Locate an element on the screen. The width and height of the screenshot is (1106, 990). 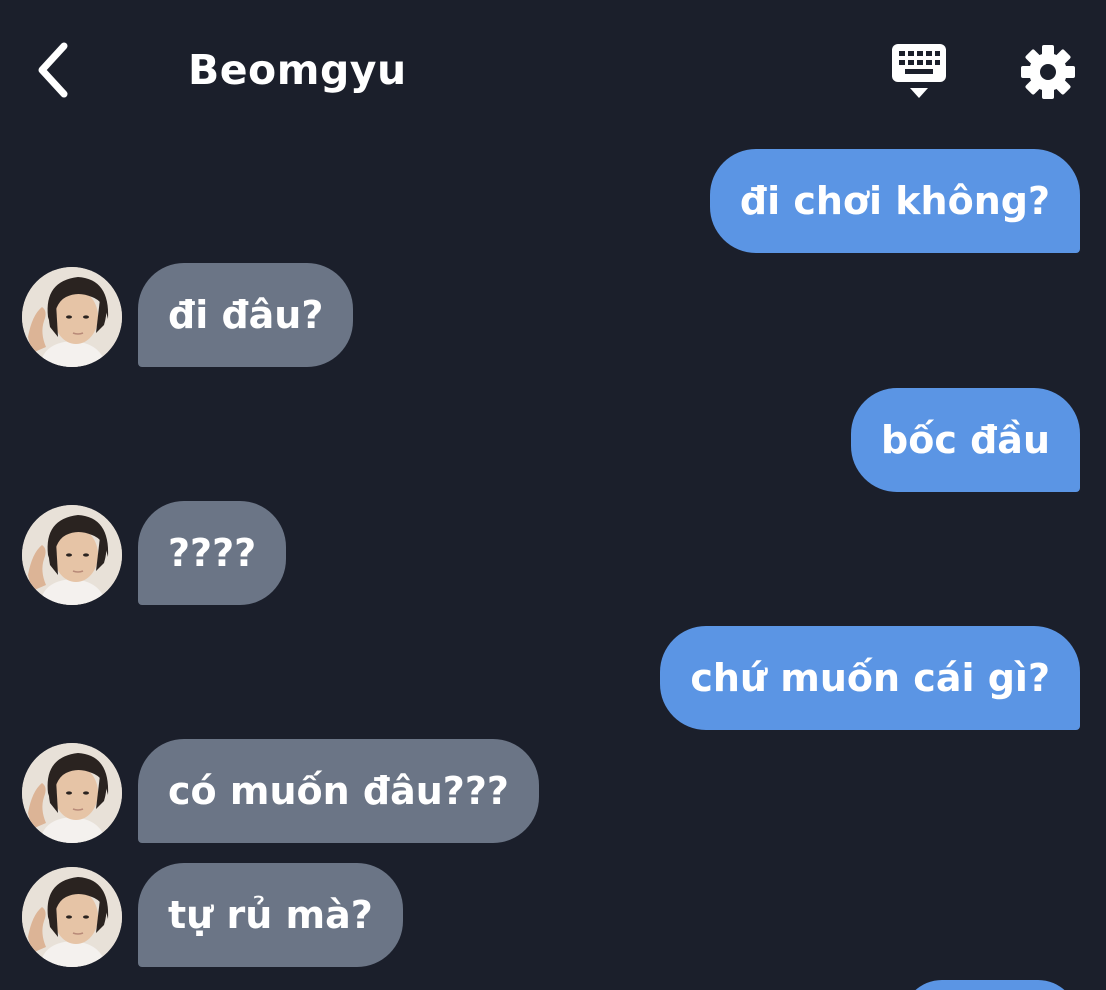
settings-button is located at coordinates (1048, 72).